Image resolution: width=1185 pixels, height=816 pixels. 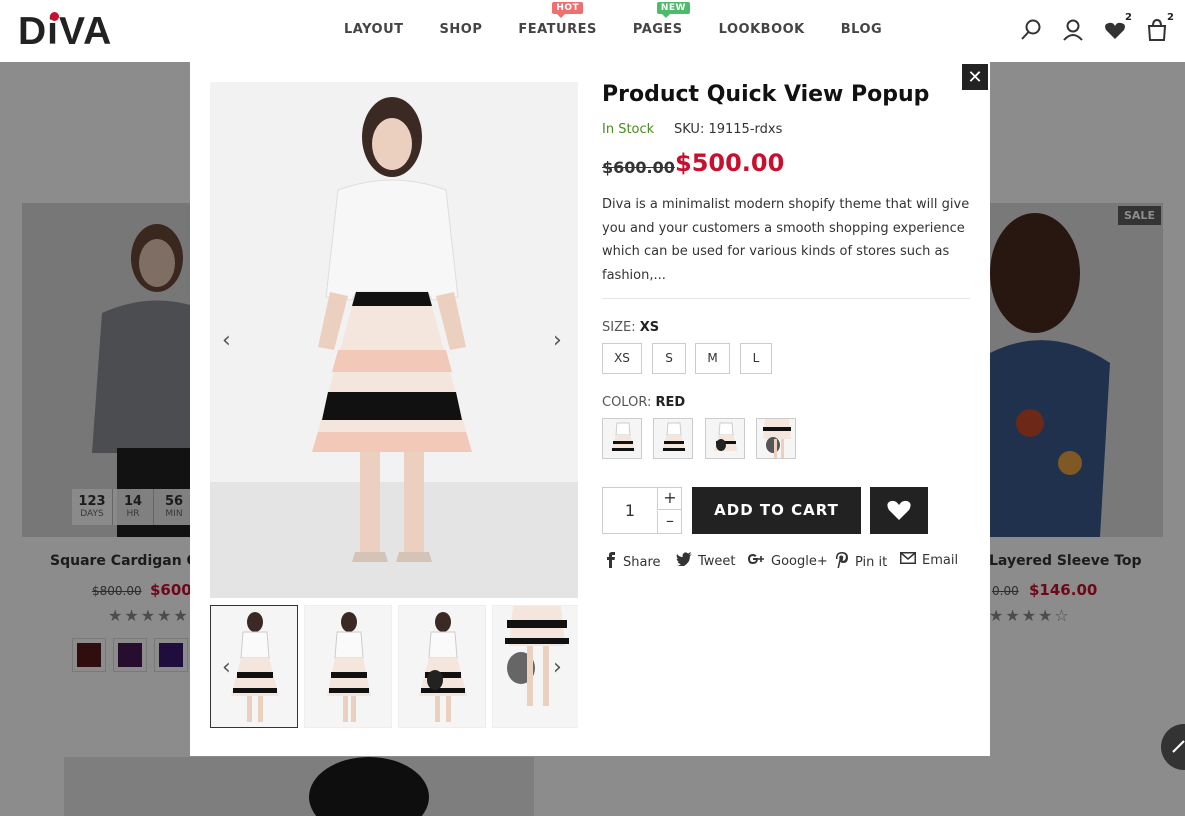 I want to click on stock-status: In Stock, so click(x=628, y=129).